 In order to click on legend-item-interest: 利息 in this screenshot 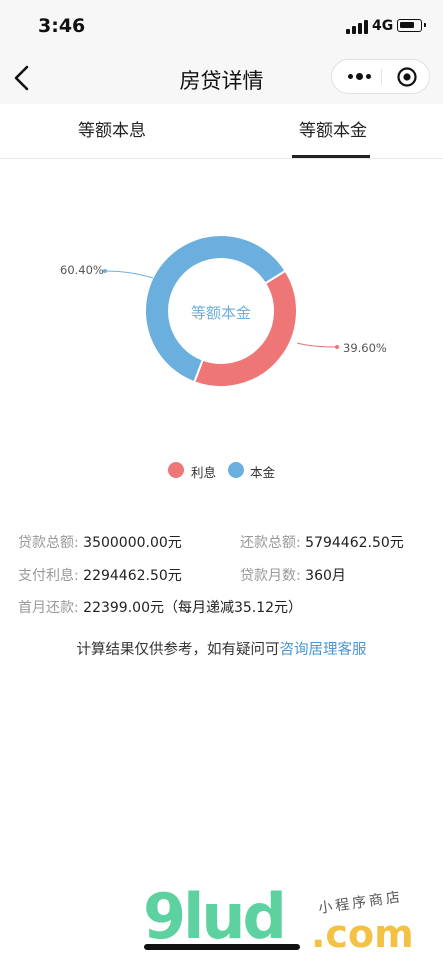, I will do `click(198, 470)`.